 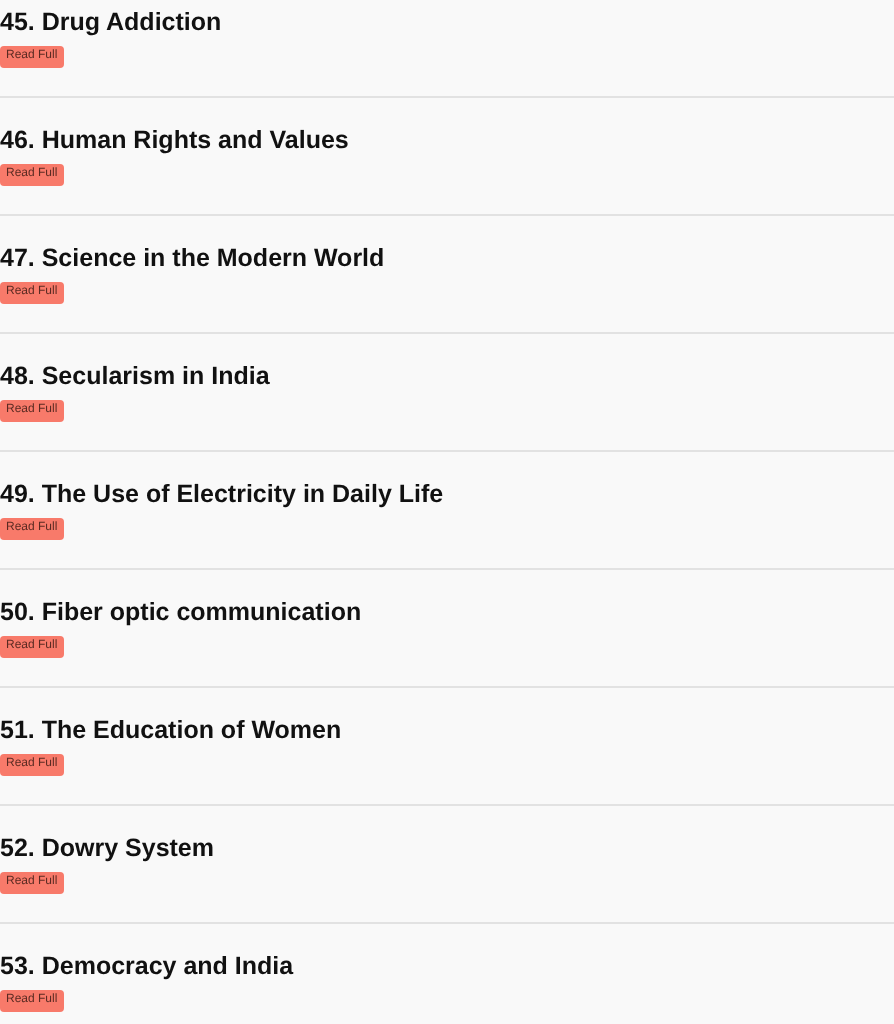 What do you see at coordinates (135, 376) in the screenshot?
I see `article-title: 48. Secularism in India` at bounding box center [135, 376].